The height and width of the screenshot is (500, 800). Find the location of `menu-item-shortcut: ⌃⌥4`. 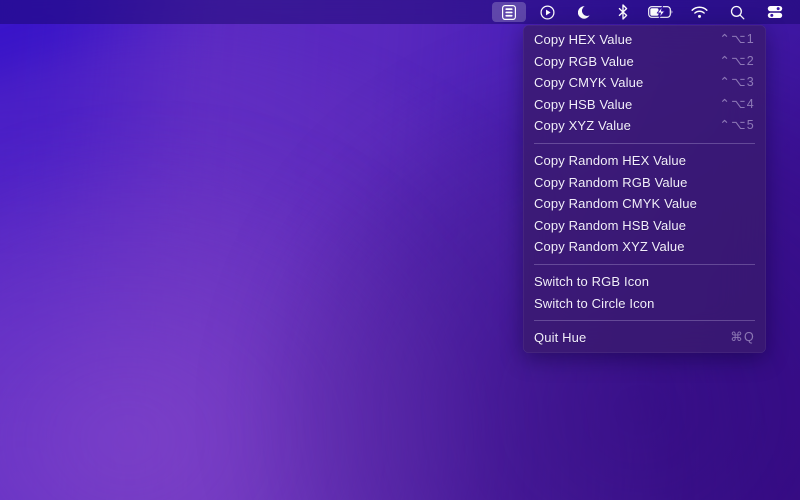

menu-item-shortcut: ⌃⌥4 is located at coordinates (737, 103).